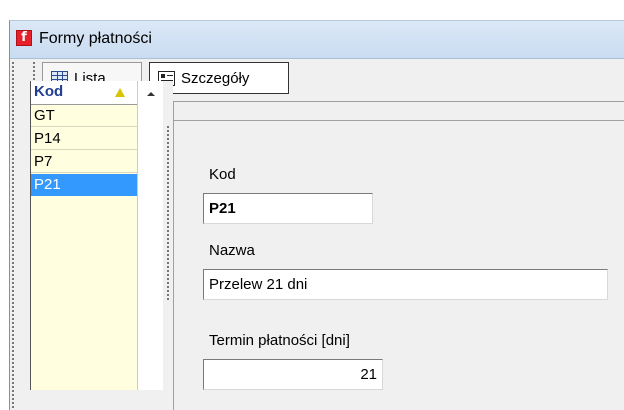 The image size is (624, 410). What do you see at coordinates (151, 94) in the screenshot?
I see `scroll-up-icon` at bounding box center [151, 94].